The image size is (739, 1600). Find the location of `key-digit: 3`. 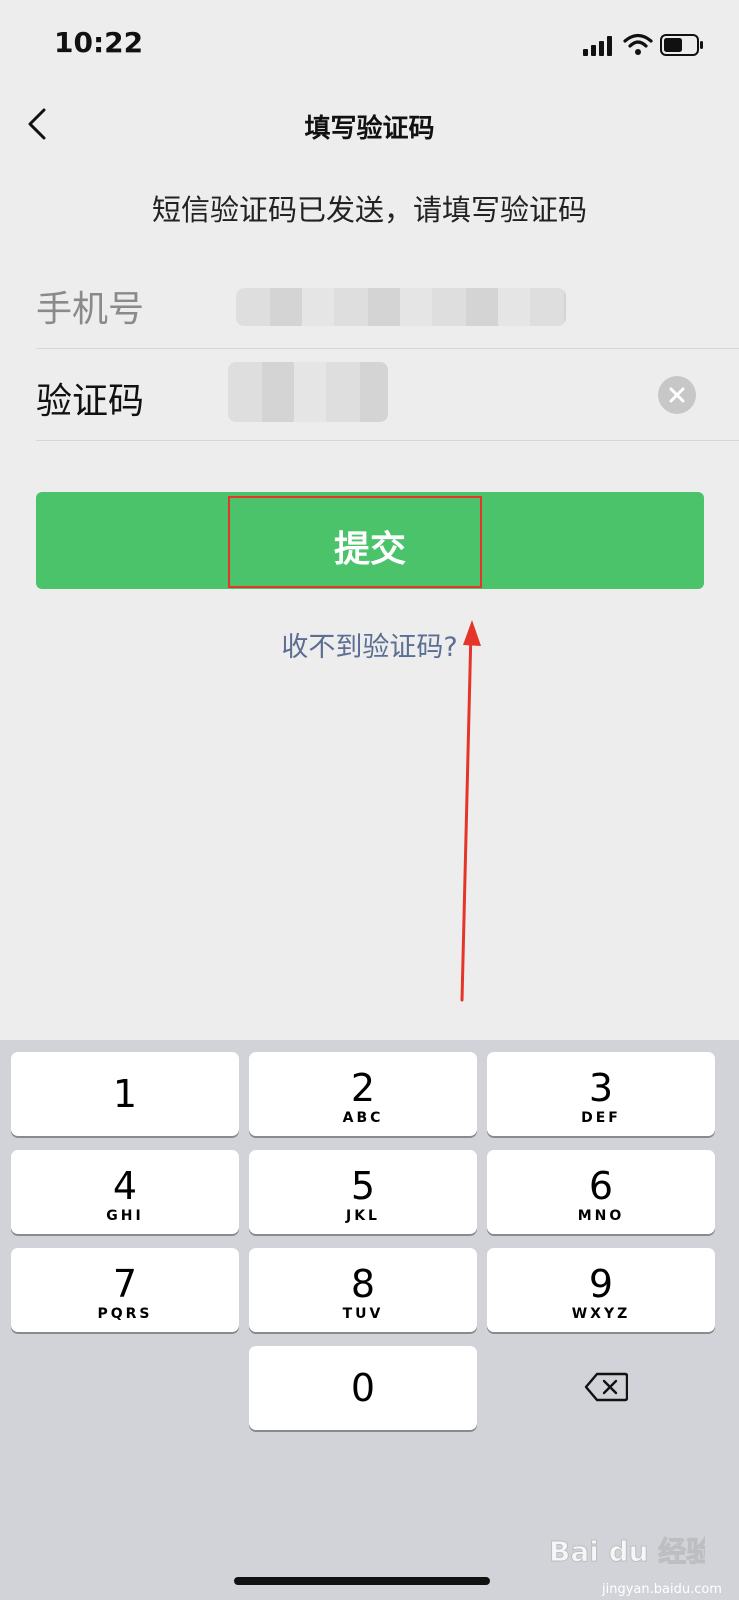

key-digit: 3 is located at coordinates (601, 1088).